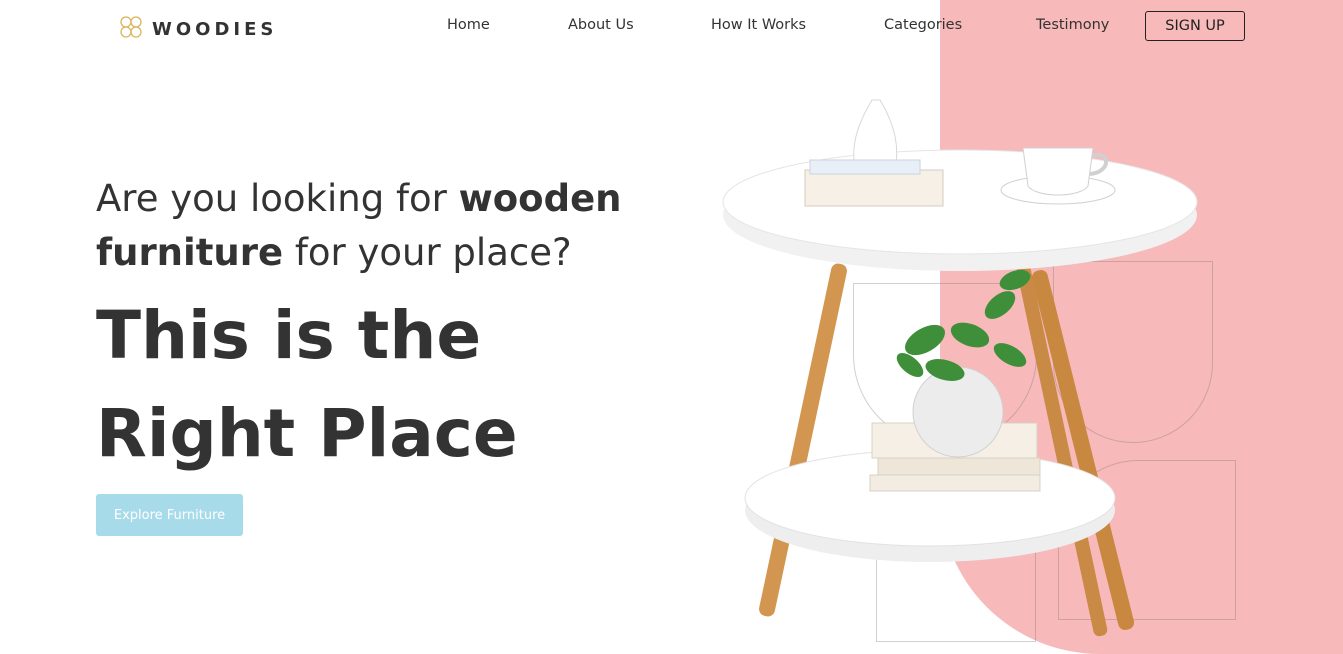  What do you see at coordinates (307, 433) in the screenshot?
I see `hero-title-line-2: Right Place` at bounding box center [307, 433].